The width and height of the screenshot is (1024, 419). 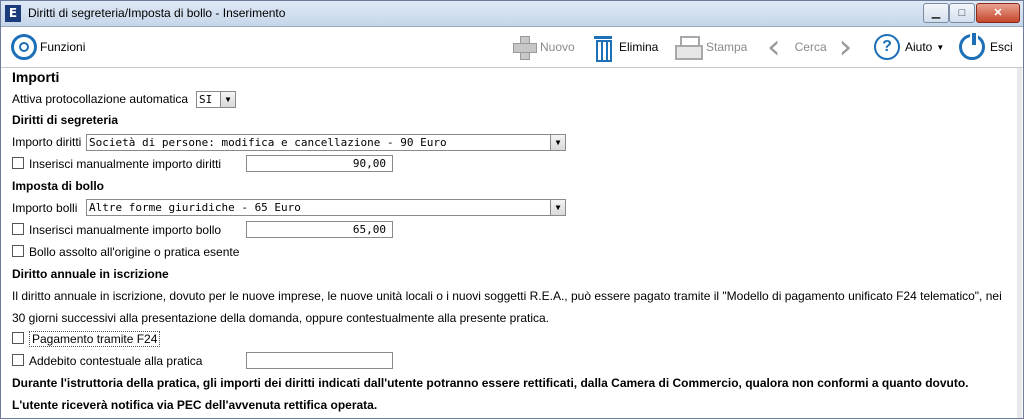 I want to click on protocollazione-select: SI ▼, so click(x=216, y=99).